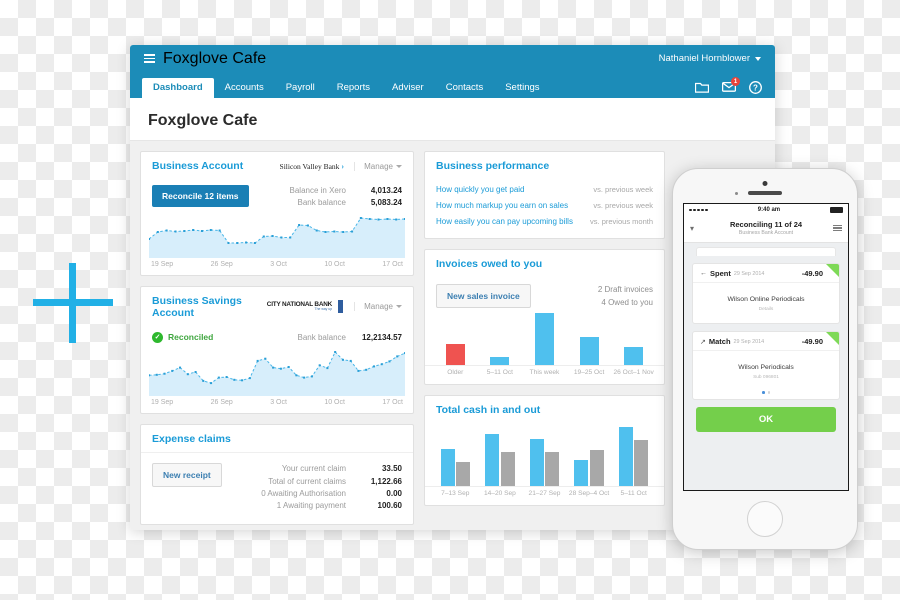 This screenshot has width=900, height=600. Describe the element at coordinates (386, 190) in the screenshot. I see `balance-value: 4,013.24` at that location.